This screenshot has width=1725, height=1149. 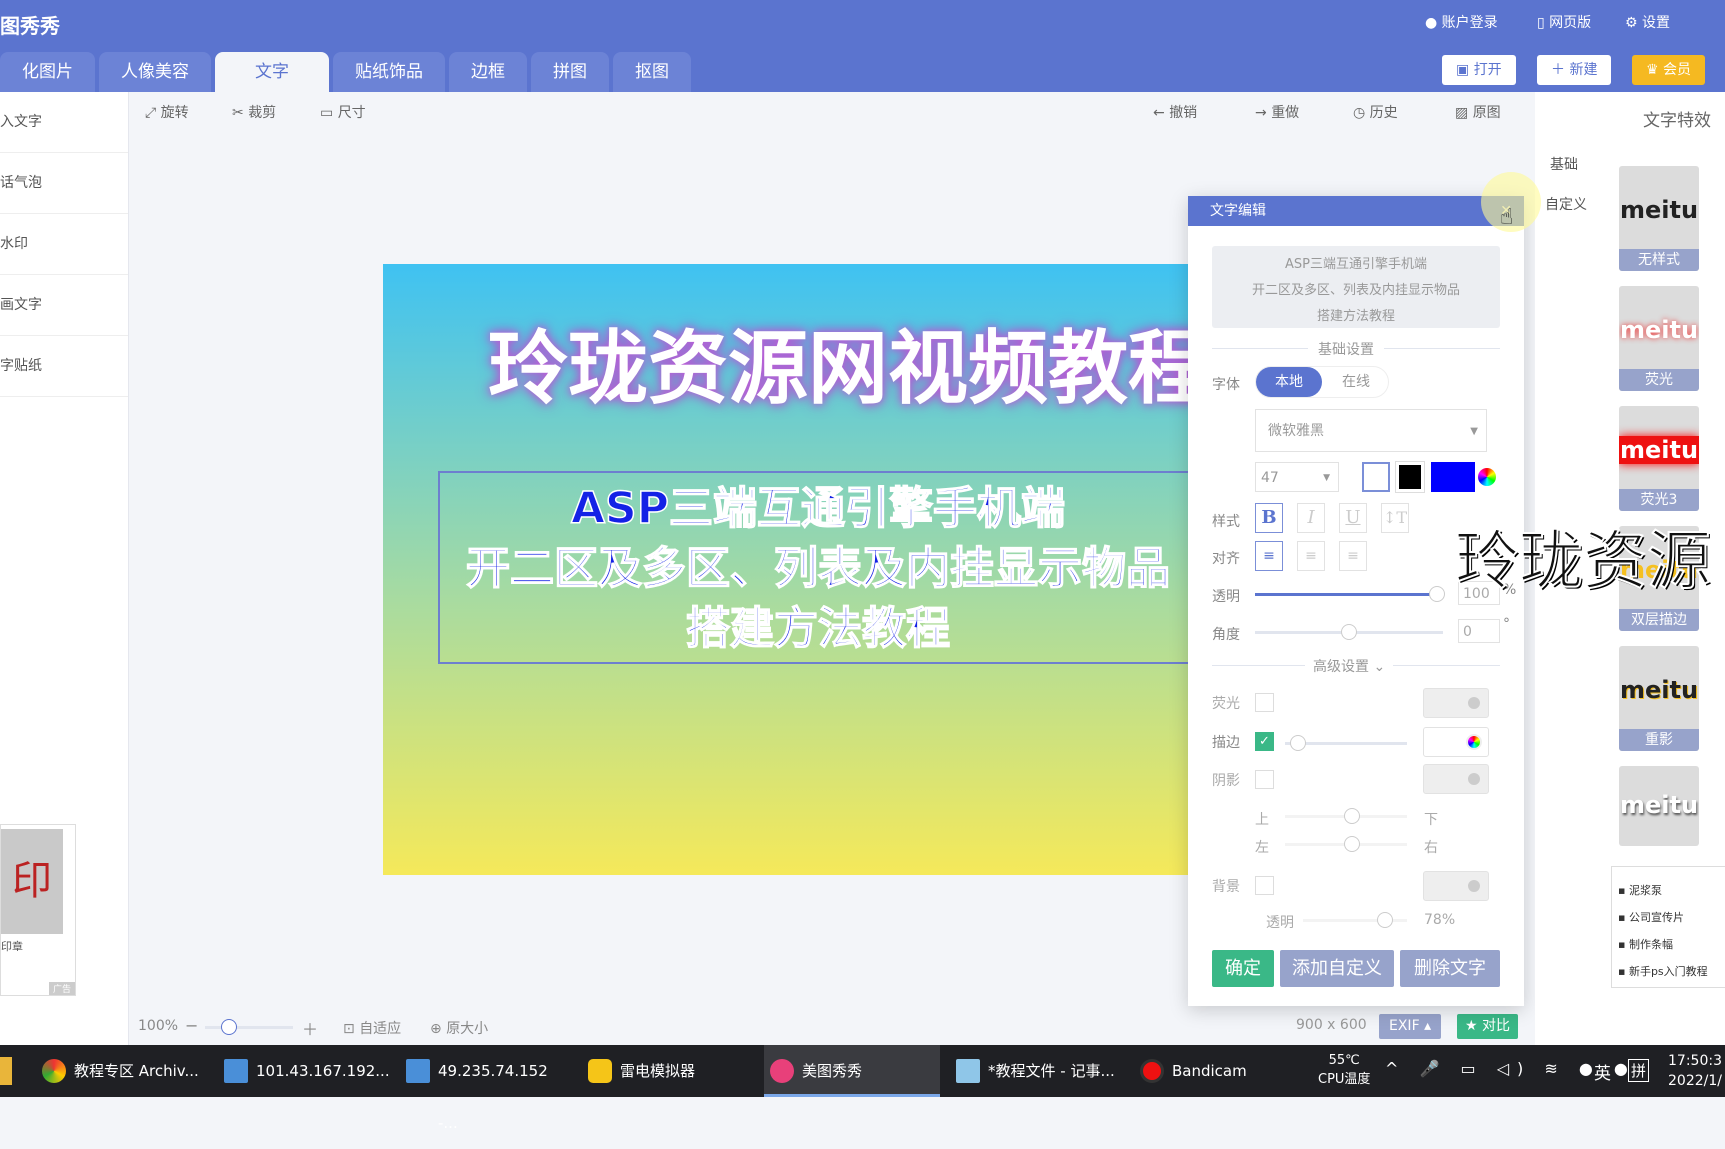 What do you see at coordinates (1289, 382) in the screenshot?
I see `local-font-option: 本地` at bounding box center [1289, 382].